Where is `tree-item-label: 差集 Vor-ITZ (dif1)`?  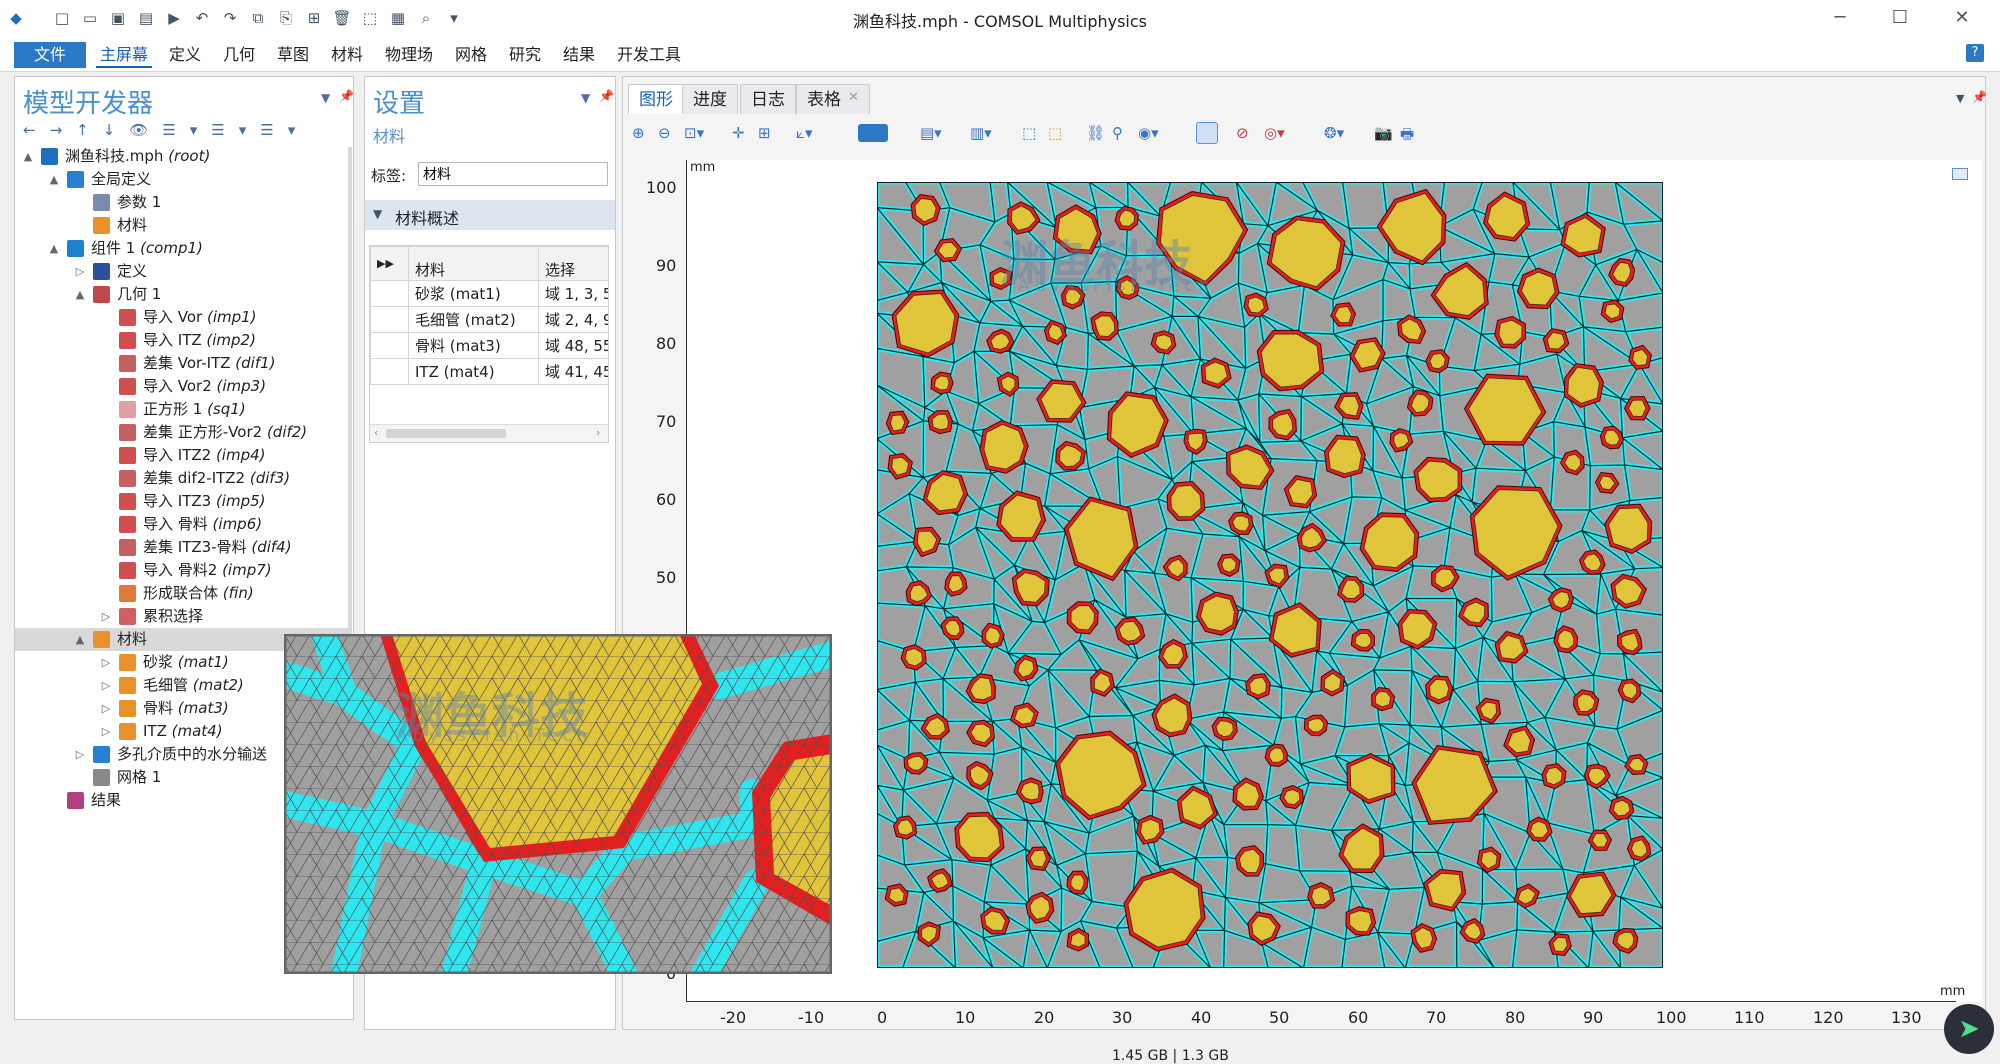
tree-item-label: 差集 Vor-ITZ (dif1) is located at coordinates (209, 363).